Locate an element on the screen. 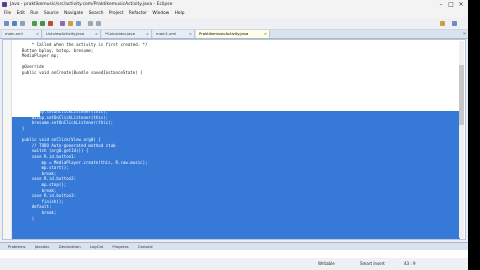 The image size is (480, 270). menu-search: Search is located at coordinates (96, 13).